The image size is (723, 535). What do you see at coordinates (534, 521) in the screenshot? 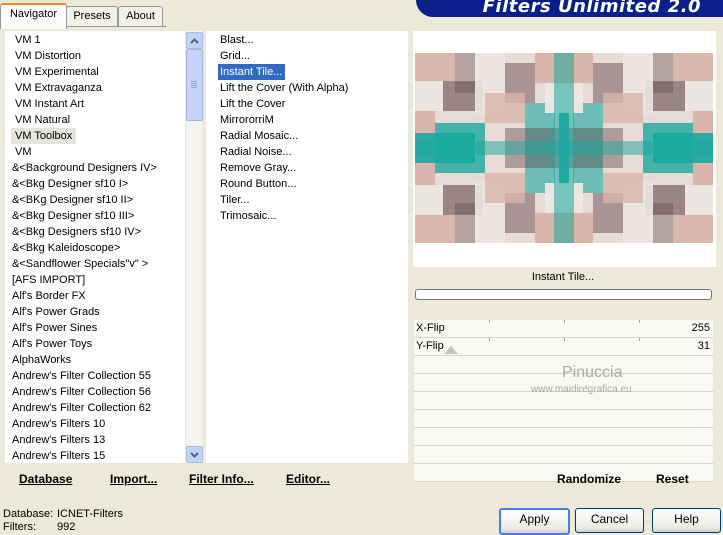
I see `apply-button: Apply` at bounding box center [534, 521].